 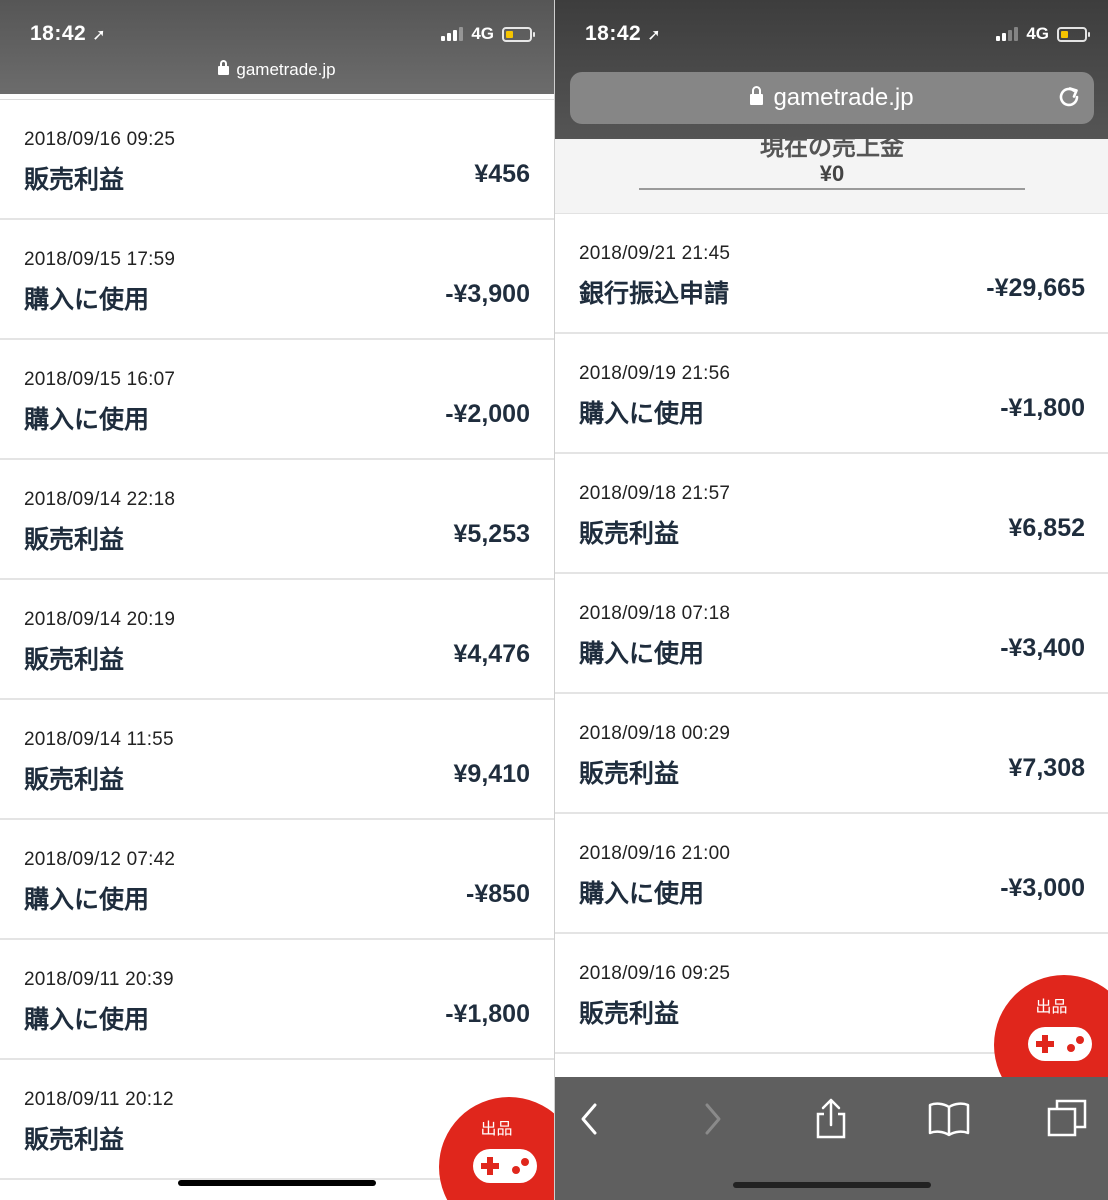 What do you see at coordinates (498, 894) in the screenshot?
I see `transaction-amount: -¥850` at bounding box center [498, 894].